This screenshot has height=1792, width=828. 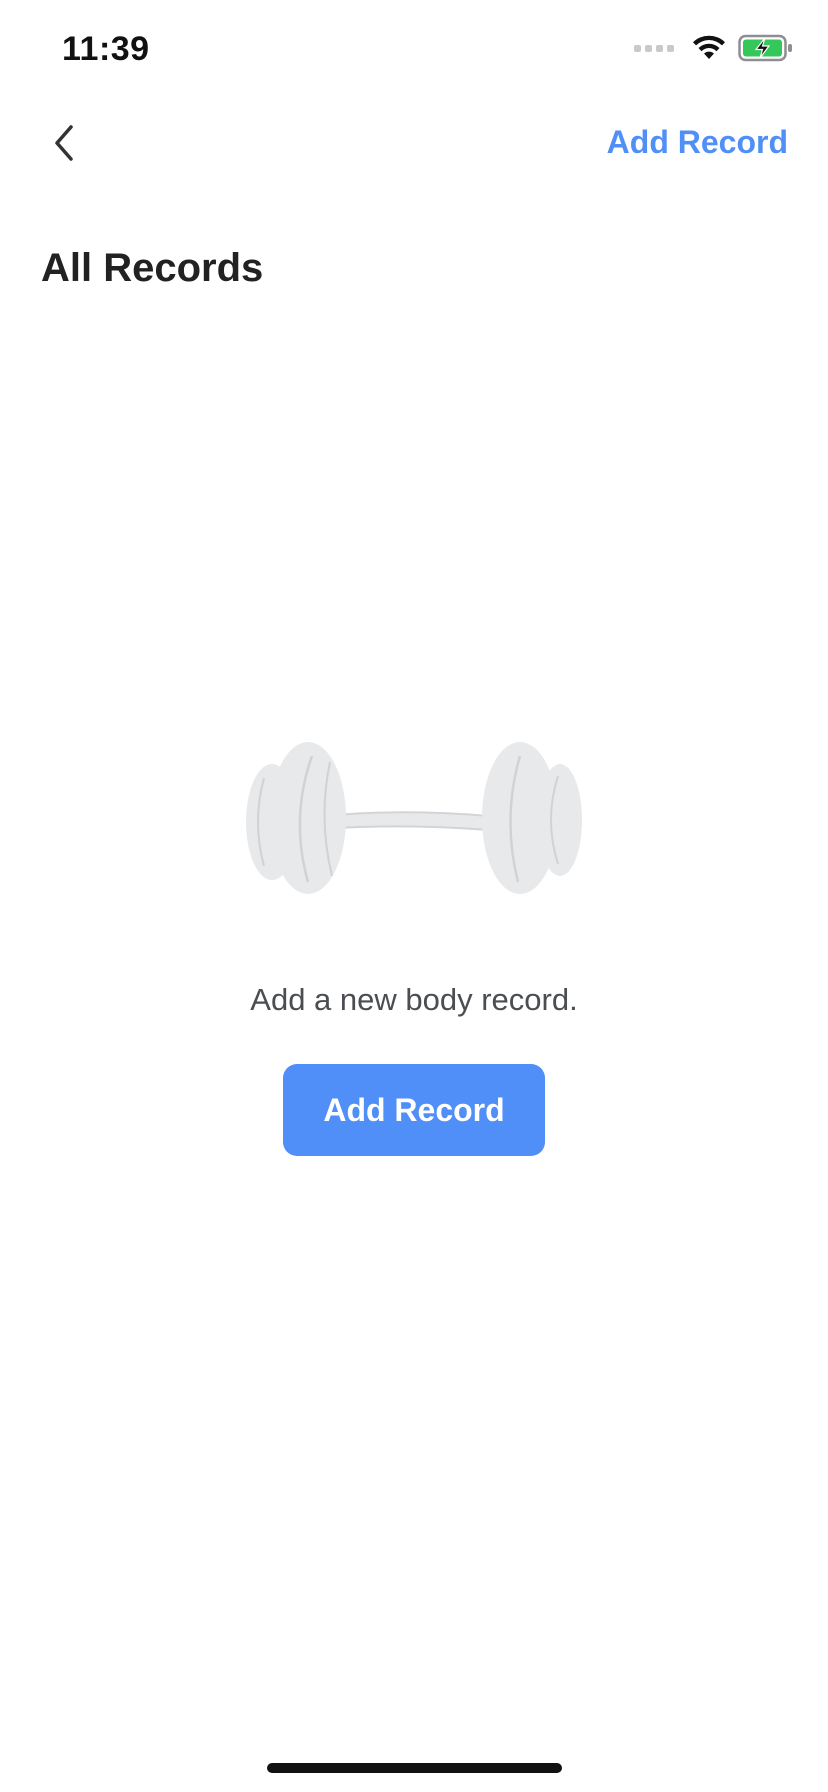 I want to click on back-button, so click(x=65, y=143).